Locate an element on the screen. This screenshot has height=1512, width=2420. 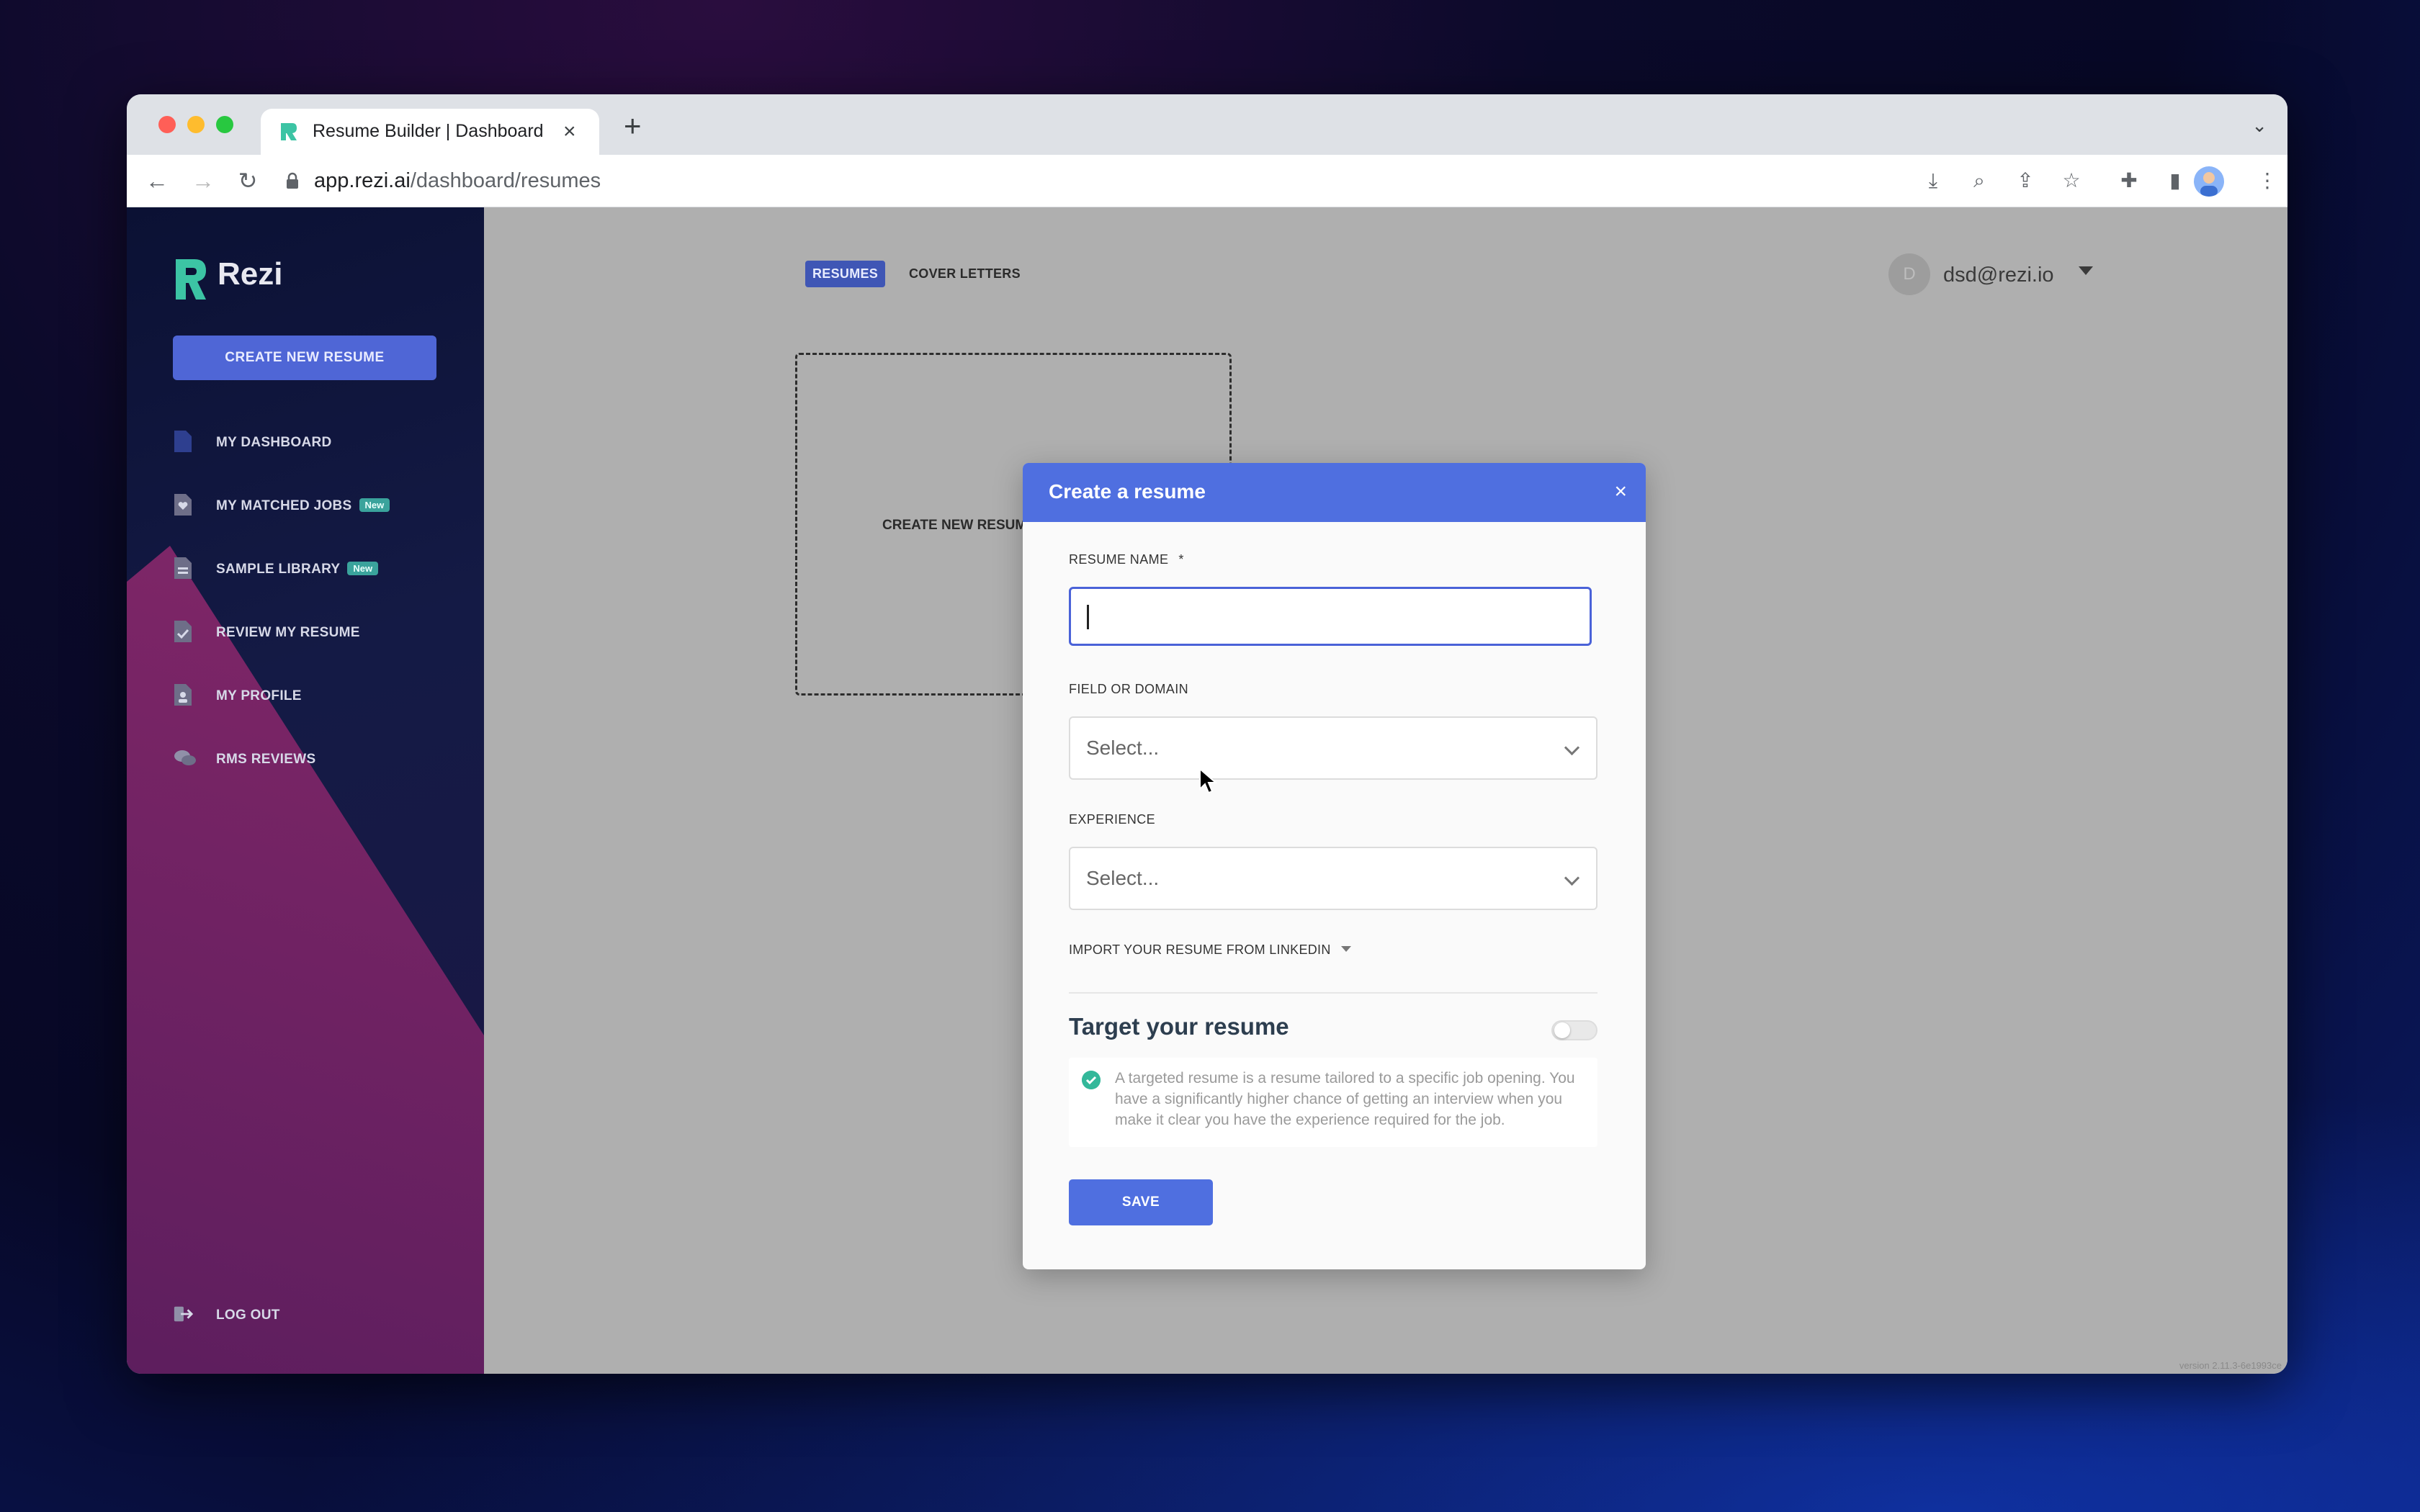
logout-button: LOG OUT is located at coordinates (324, 1315).